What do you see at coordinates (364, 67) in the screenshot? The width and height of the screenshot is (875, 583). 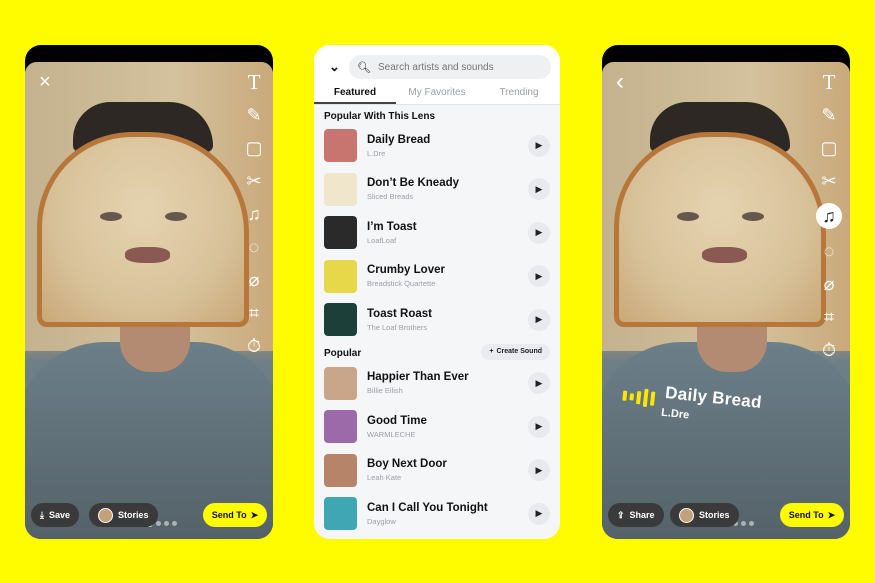 I see `search-icon: 🔍︎` at bounding box center [364, 67].